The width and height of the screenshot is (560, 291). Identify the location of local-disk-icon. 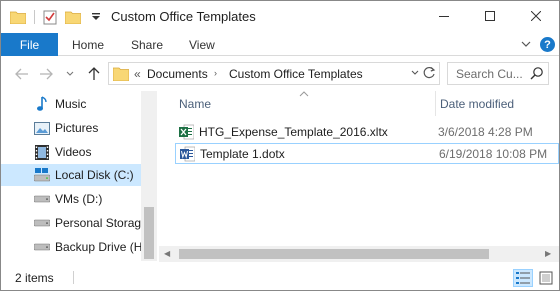
(42, 175).